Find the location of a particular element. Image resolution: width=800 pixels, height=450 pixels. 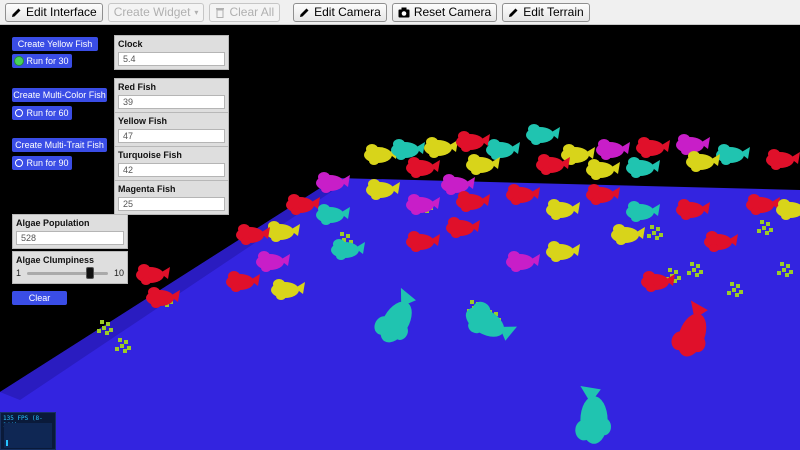

magenta-fish-label: Magenta Fish is located at coordinates (147, 189).